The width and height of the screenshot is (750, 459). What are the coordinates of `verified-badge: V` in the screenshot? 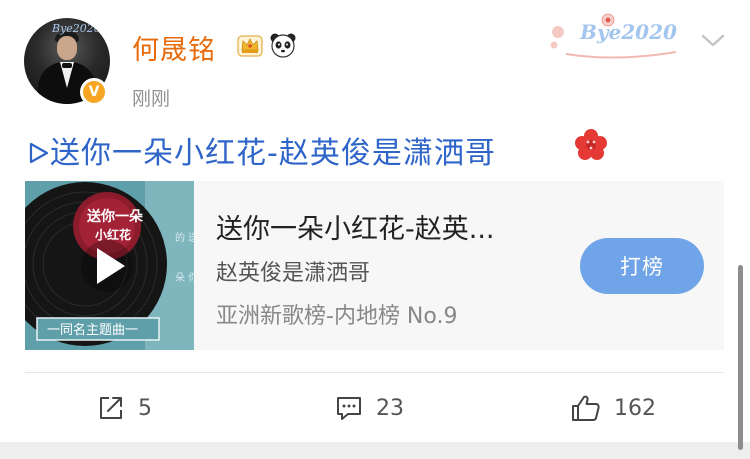 It's located at (94, 92).